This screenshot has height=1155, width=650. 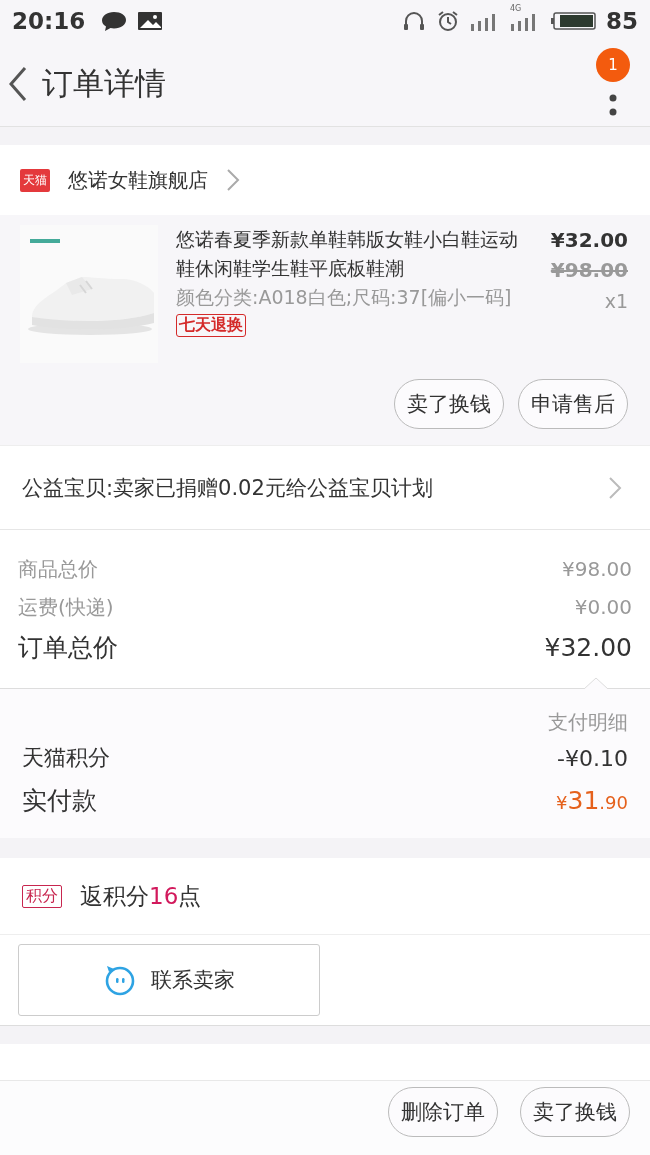 What do you see at coordinates (414, 21) in the screenshot?
I see `headphones-icon` at bounding box center [414, 21].